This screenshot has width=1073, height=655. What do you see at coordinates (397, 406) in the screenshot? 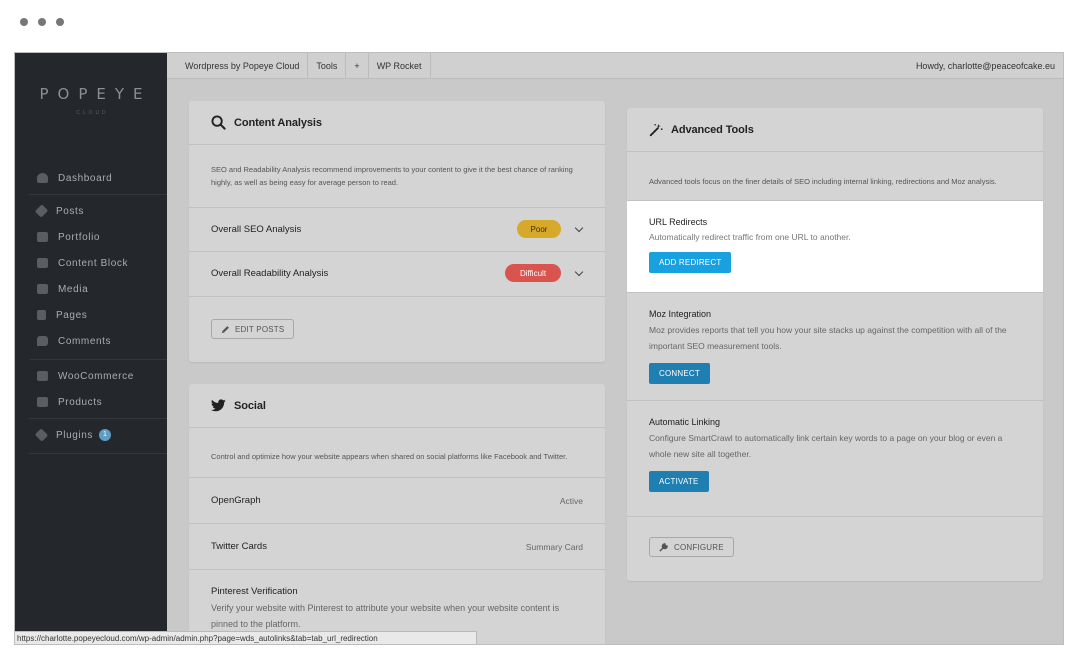
I see `social-header: Social` at bounding box center [397, 406].